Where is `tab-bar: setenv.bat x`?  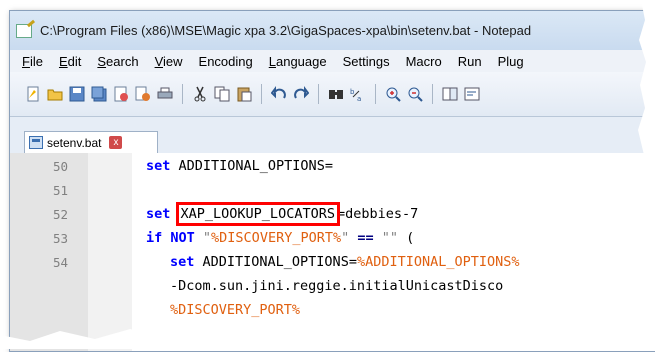
tab-bar: setenv.bat x is located at coordinates (332, 135).